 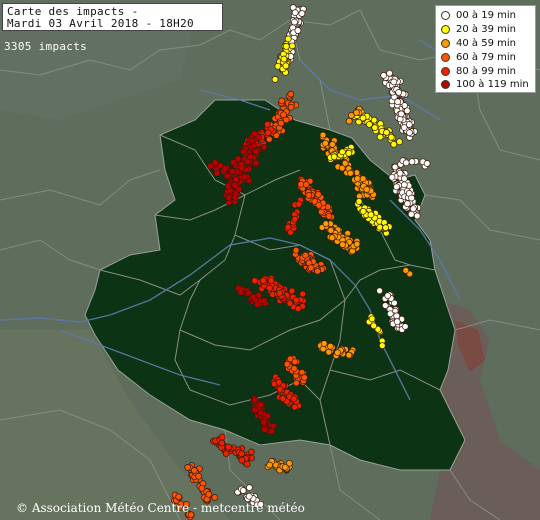 What do you see at coordinates (486, 71) in the screenshot?
I see `legend-label: 80 à 99 min` at bounding box center [486, 71].